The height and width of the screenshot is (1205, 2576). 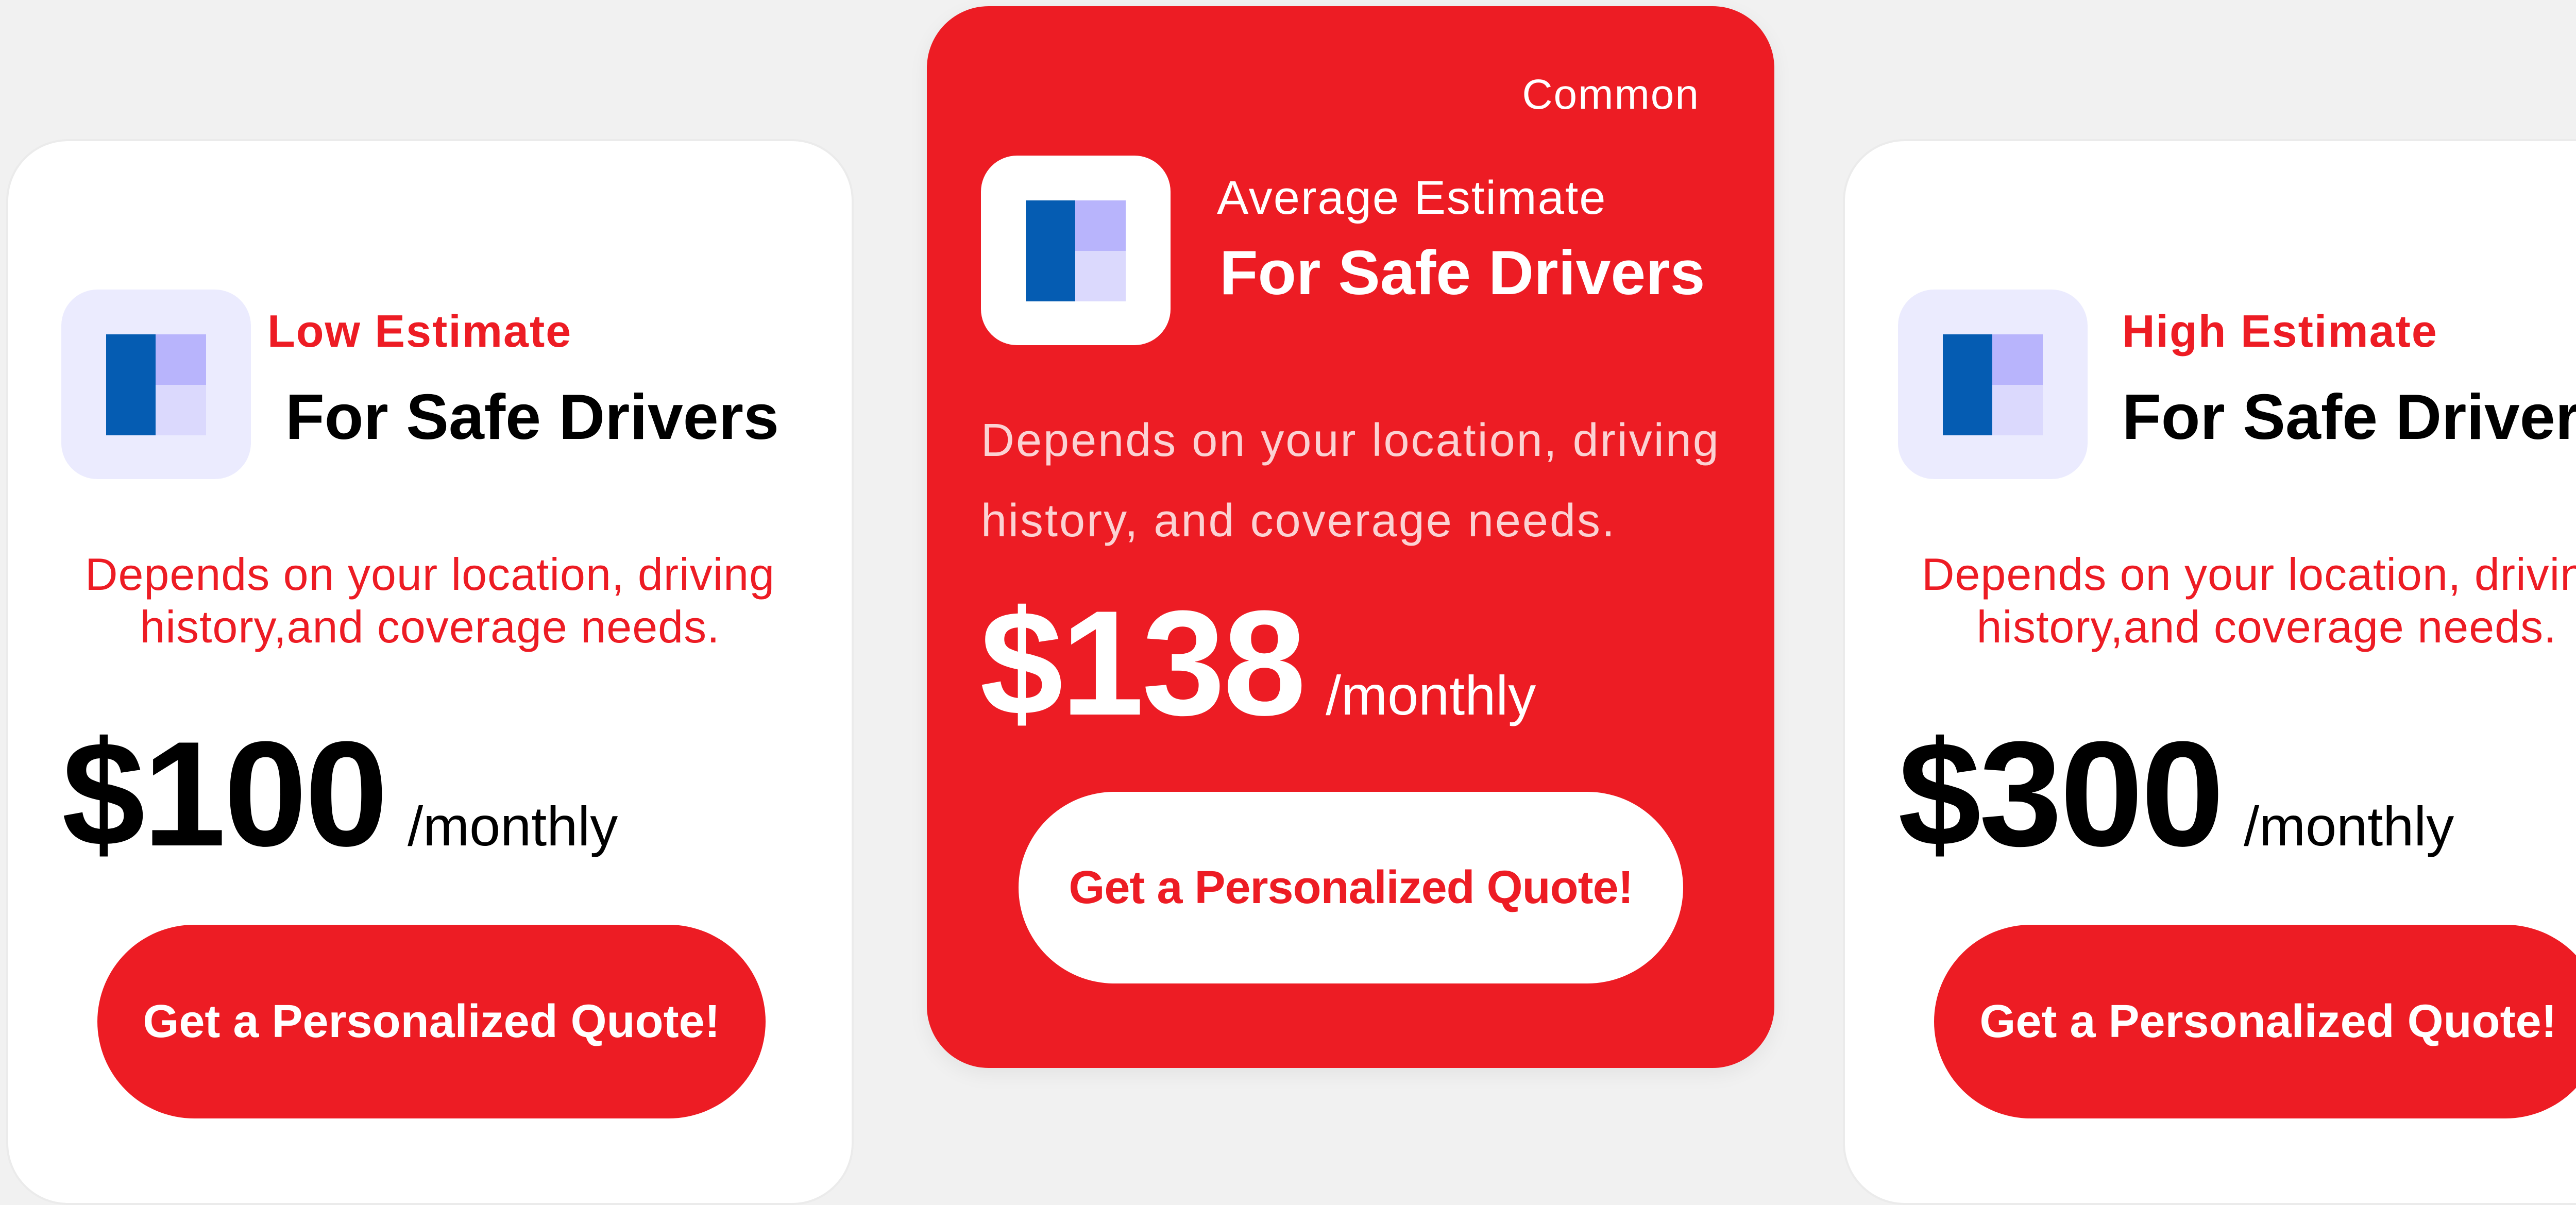 What do you see at coordinates (1143, 663) in the screenshot?
I see `price-value: $138` at bounding box center [1143, 663].